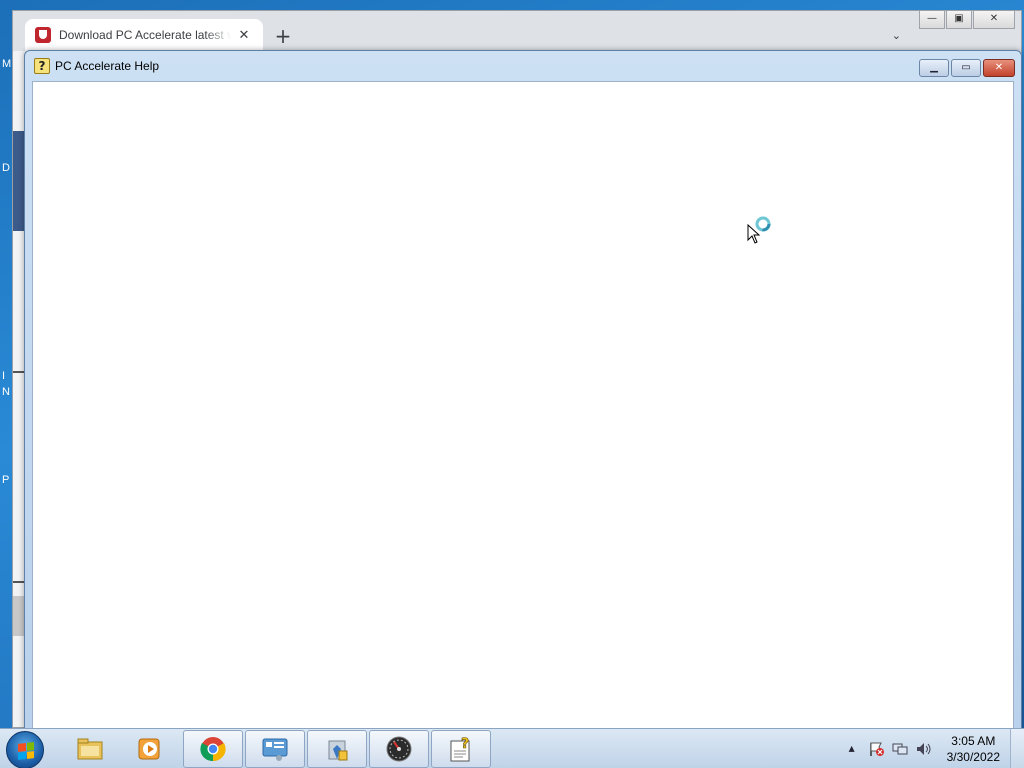 This screenshot has height=768, width=1024. What do you see at coordinates (924, 749) in the screenshot?
I see `volume-icon` at bounding box center [924, 749].